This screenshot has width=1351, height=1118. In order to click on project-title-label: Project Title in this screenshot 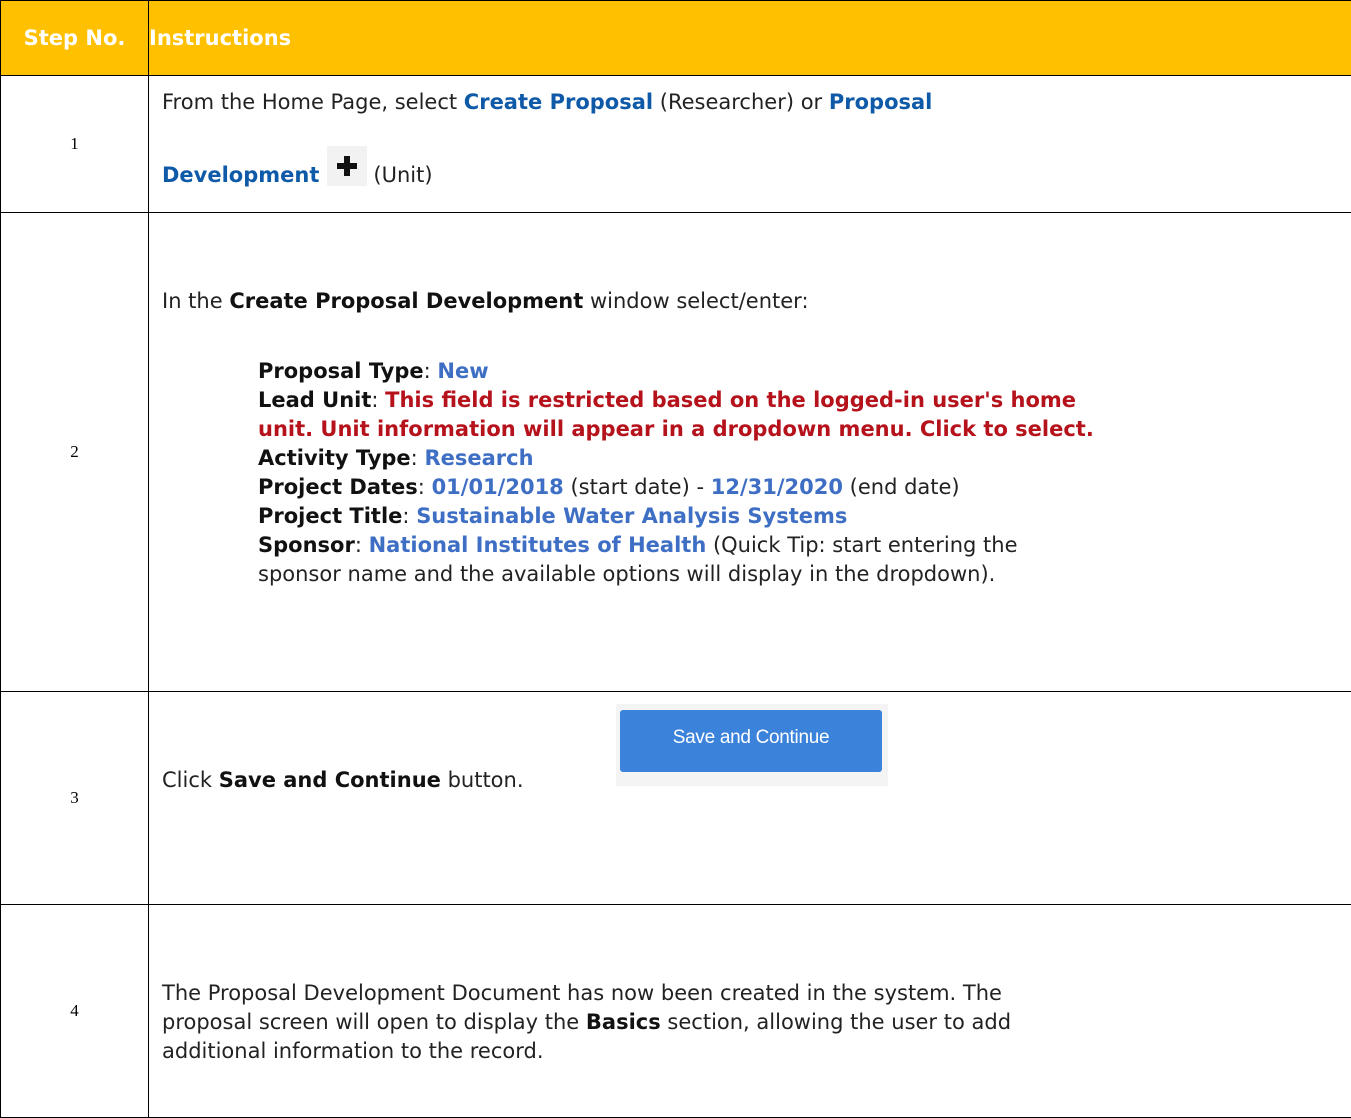, I will do `click(330, 516)`.